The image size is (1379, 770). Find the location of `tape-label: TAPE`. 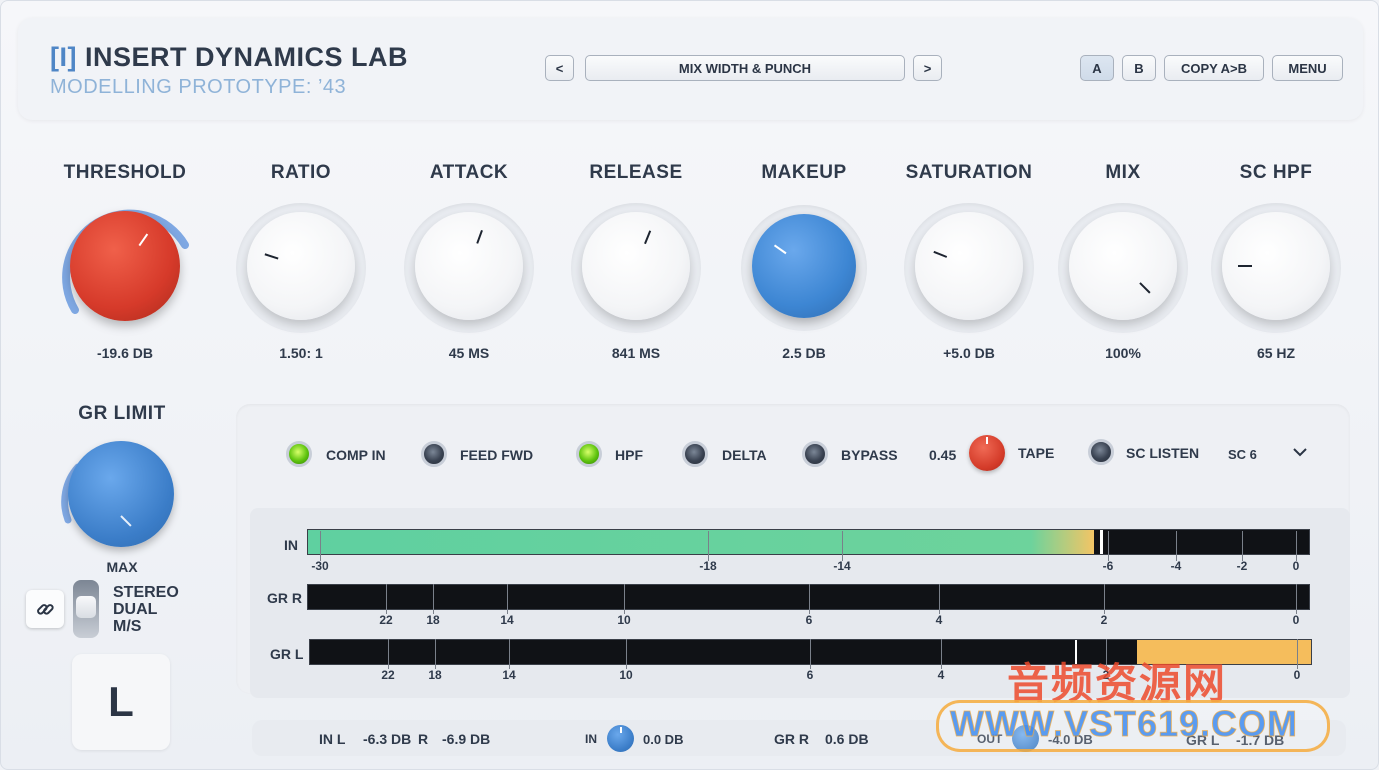

tape-label: TAPE is located at coordinates (1036, 453).